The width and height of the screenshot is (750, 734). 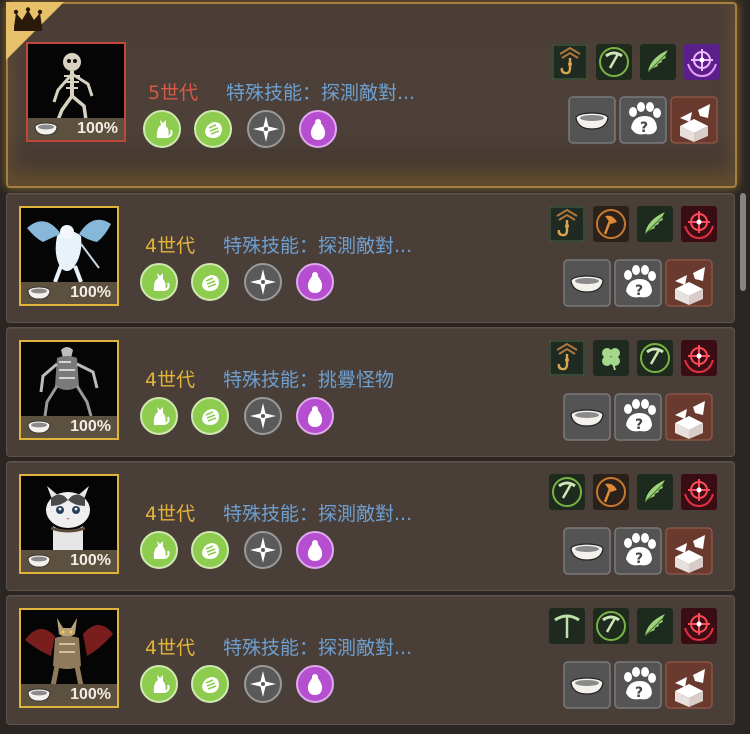 I want to click on scrollbar, so click(x=743, y=242).